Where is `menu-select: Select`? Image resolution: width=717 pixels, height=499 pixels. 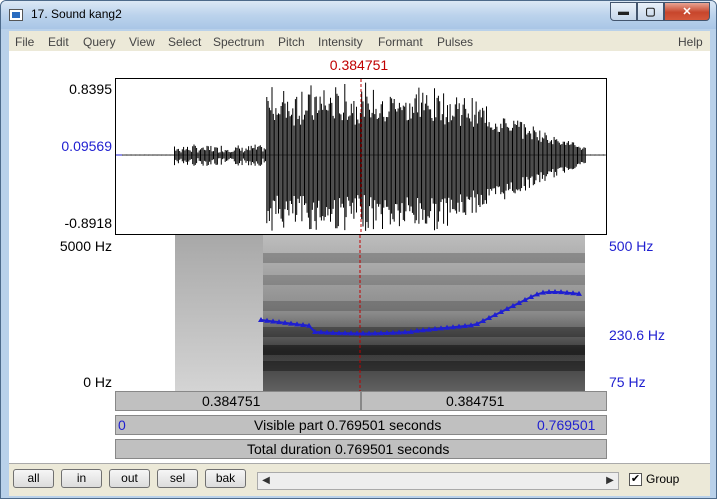 menu-select: Select is located at coordinates (184, 42).